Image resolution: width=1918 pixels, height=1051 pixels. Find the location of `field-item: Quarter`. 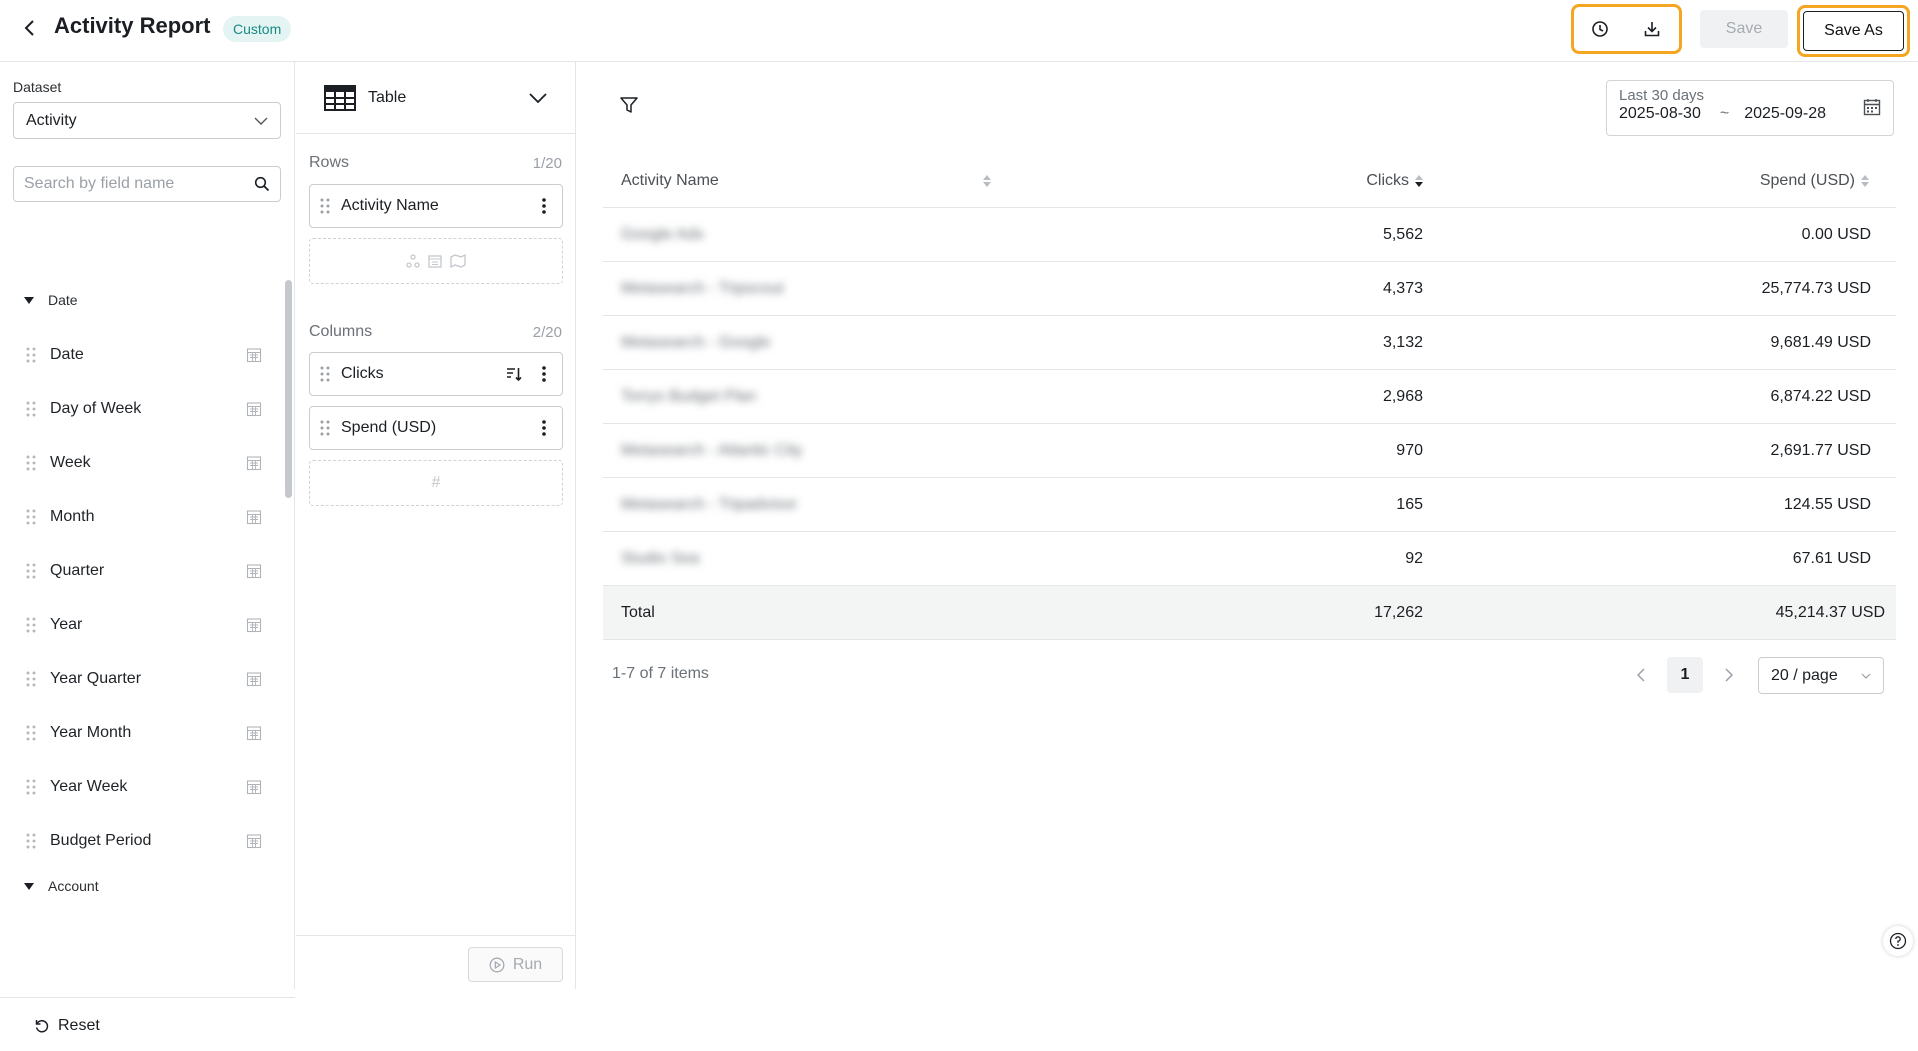

field-item: Quarter is located at coordinates (144, 571).